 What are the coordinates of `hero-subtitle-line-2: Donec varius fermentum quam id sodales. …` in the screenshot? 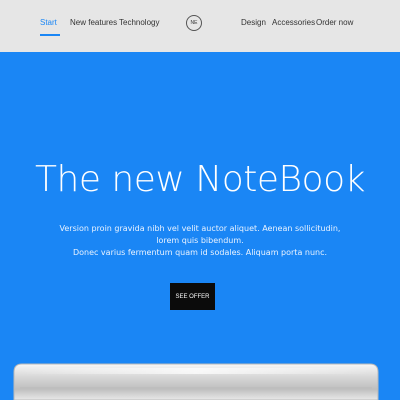 It's located at (200, 252).